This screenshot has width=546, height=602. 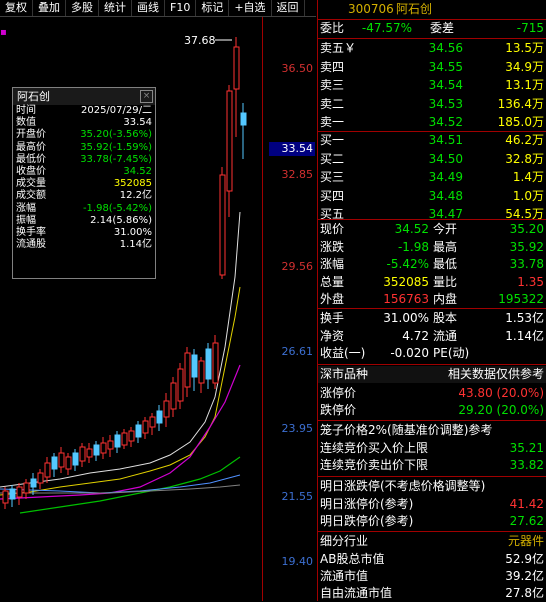 I want to click on price-tick: 19.40, so click(x=297, y=561).